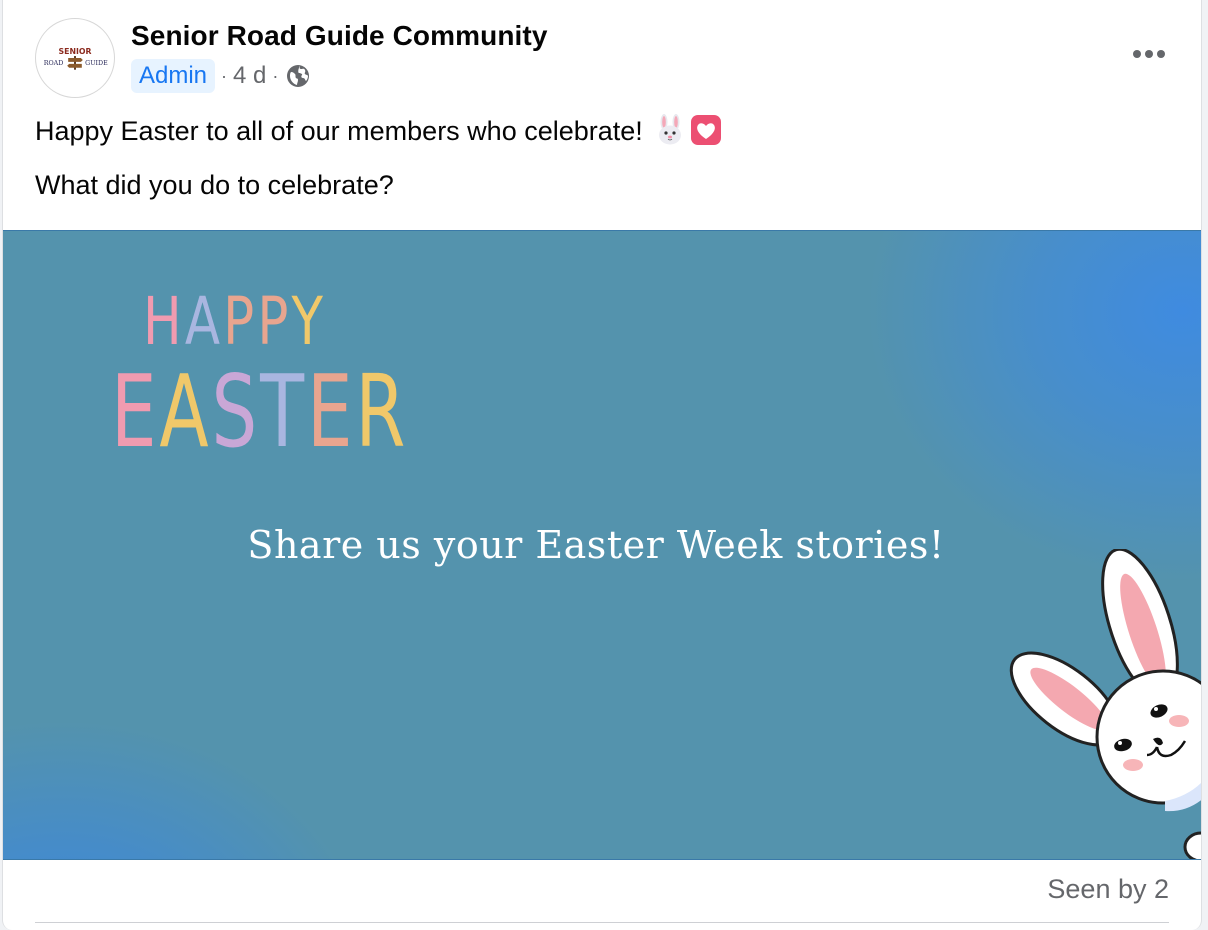 The image size is (1208, 930). Describe the element at coordinates (220, 76) in the screenshot. I see `post-meta: Admin · 4 d ·` at that location.